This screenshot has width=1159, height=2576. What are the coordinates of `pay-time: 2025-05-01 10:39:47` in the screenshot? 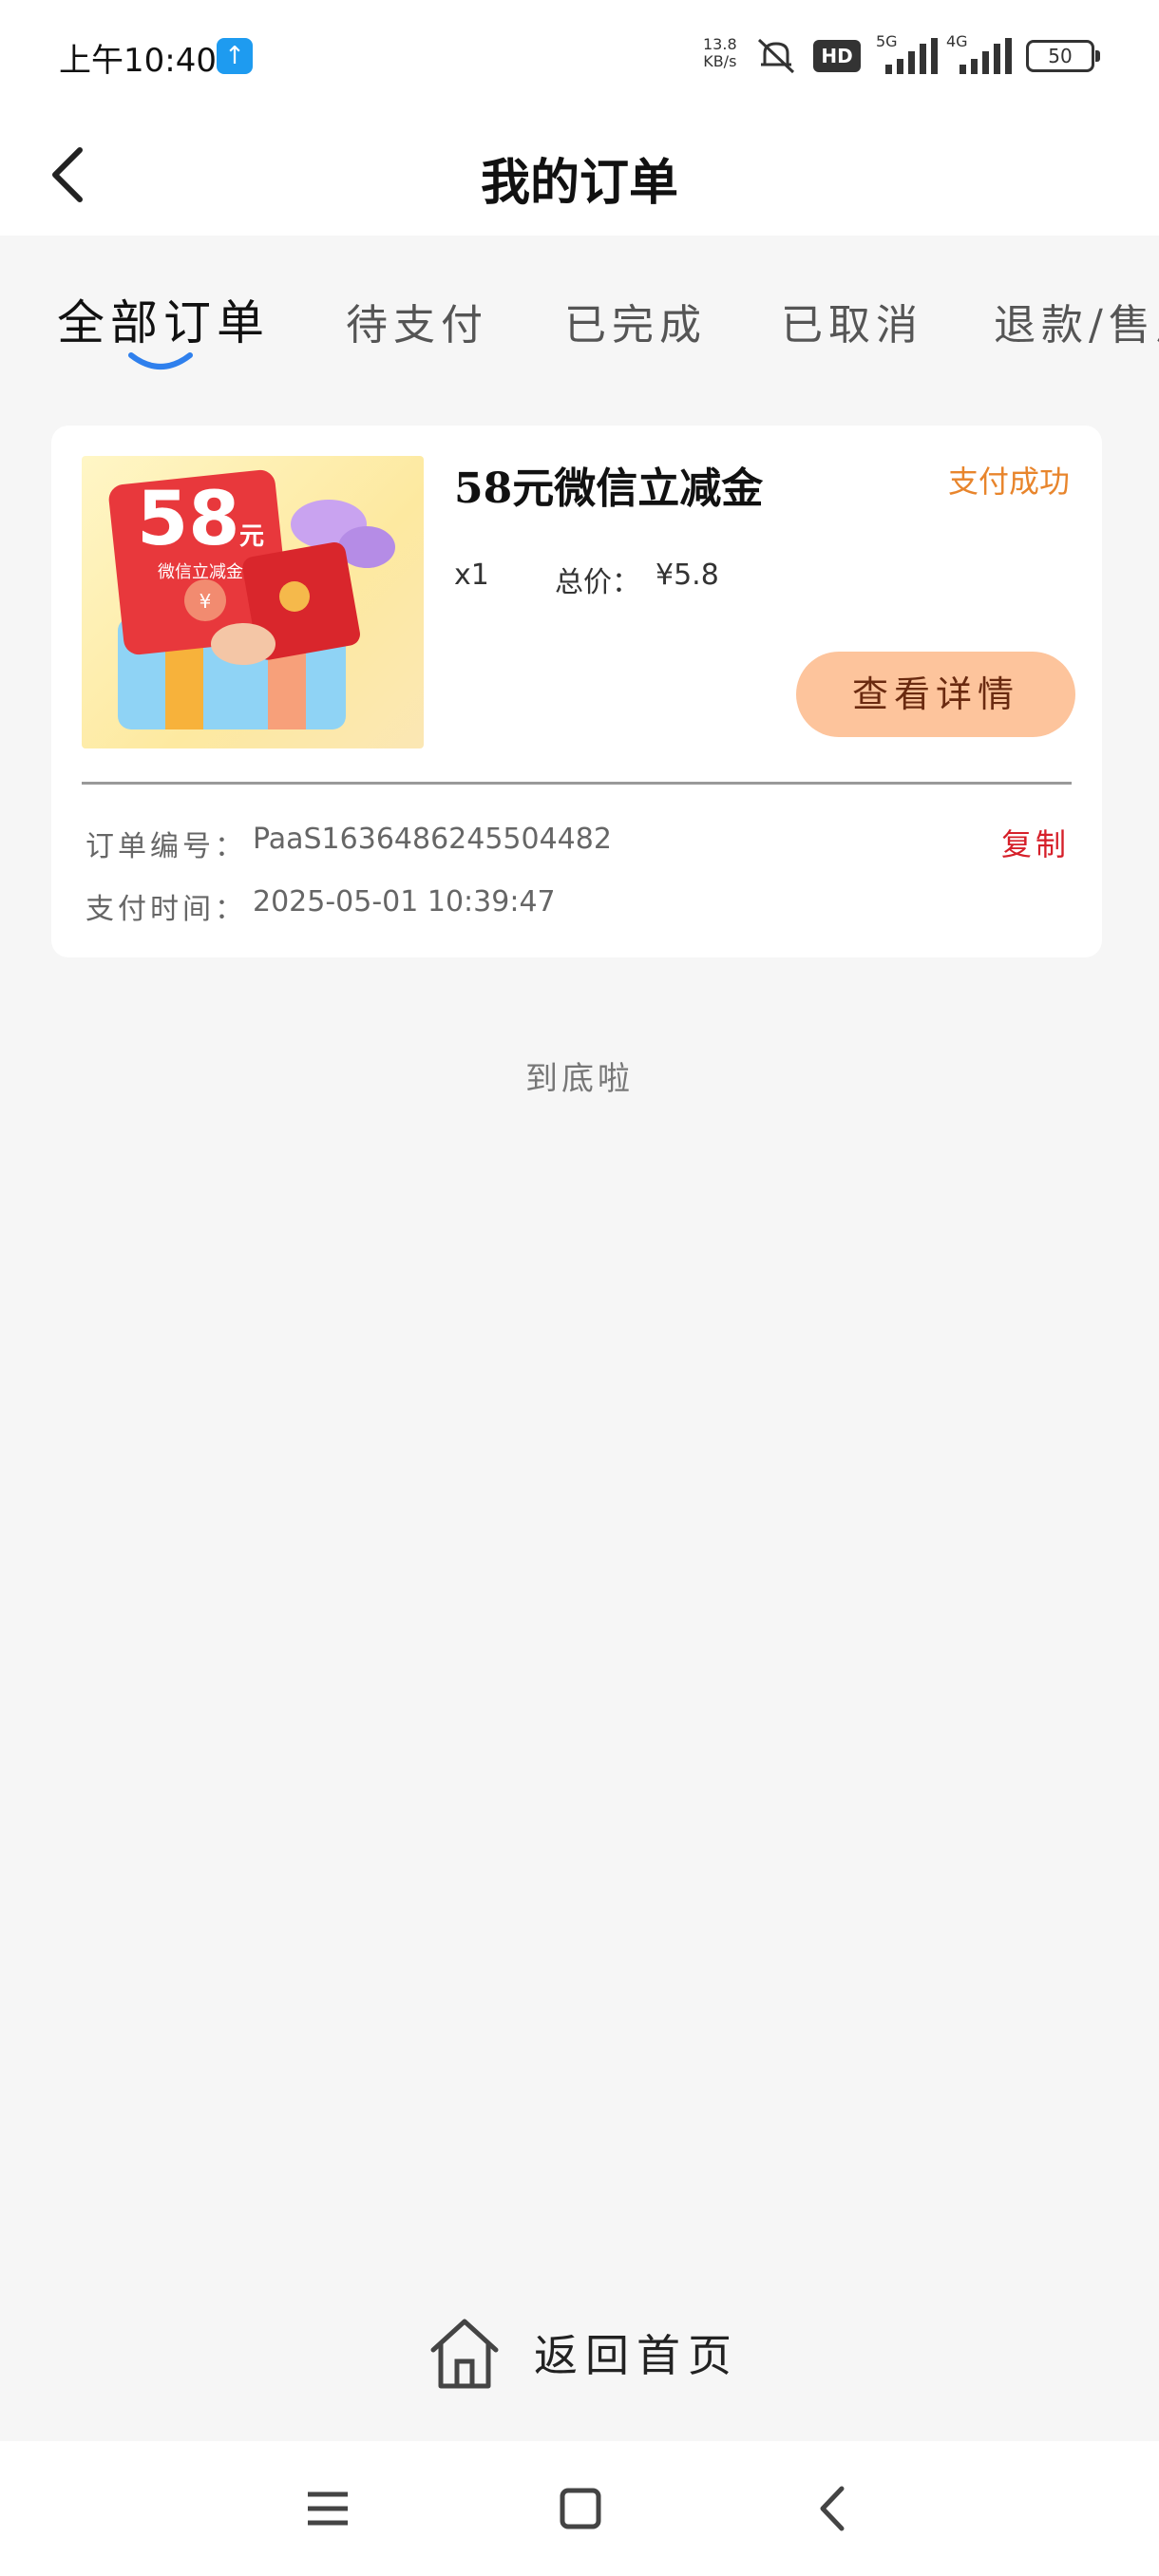 It's located at (404, 902).